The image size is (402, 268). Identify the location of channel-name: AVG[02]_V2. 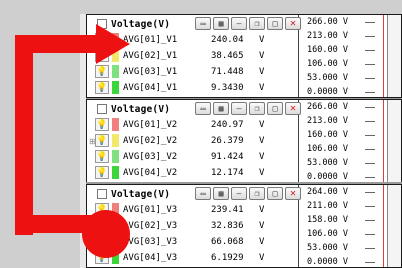
(150, 141).